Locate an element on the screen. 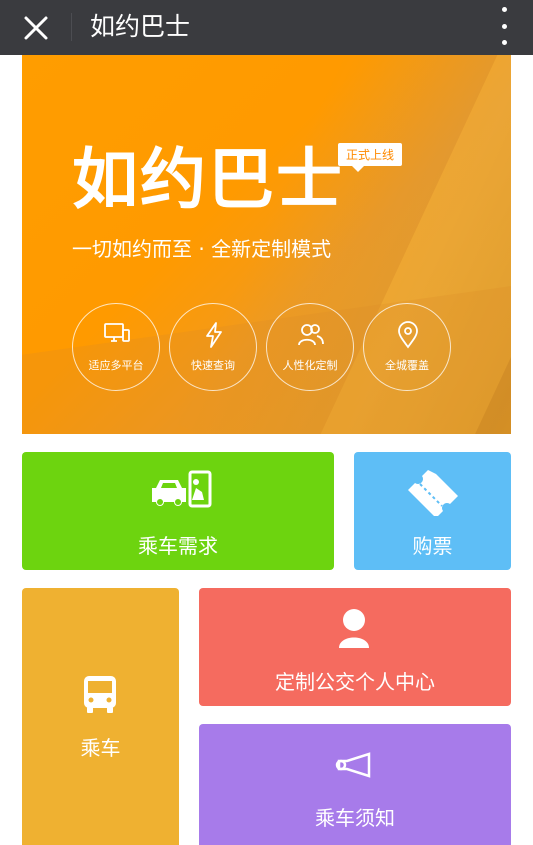 The height and width of the screenshot is (845, 533). lightning-icon is located at coordinates (214, 335).